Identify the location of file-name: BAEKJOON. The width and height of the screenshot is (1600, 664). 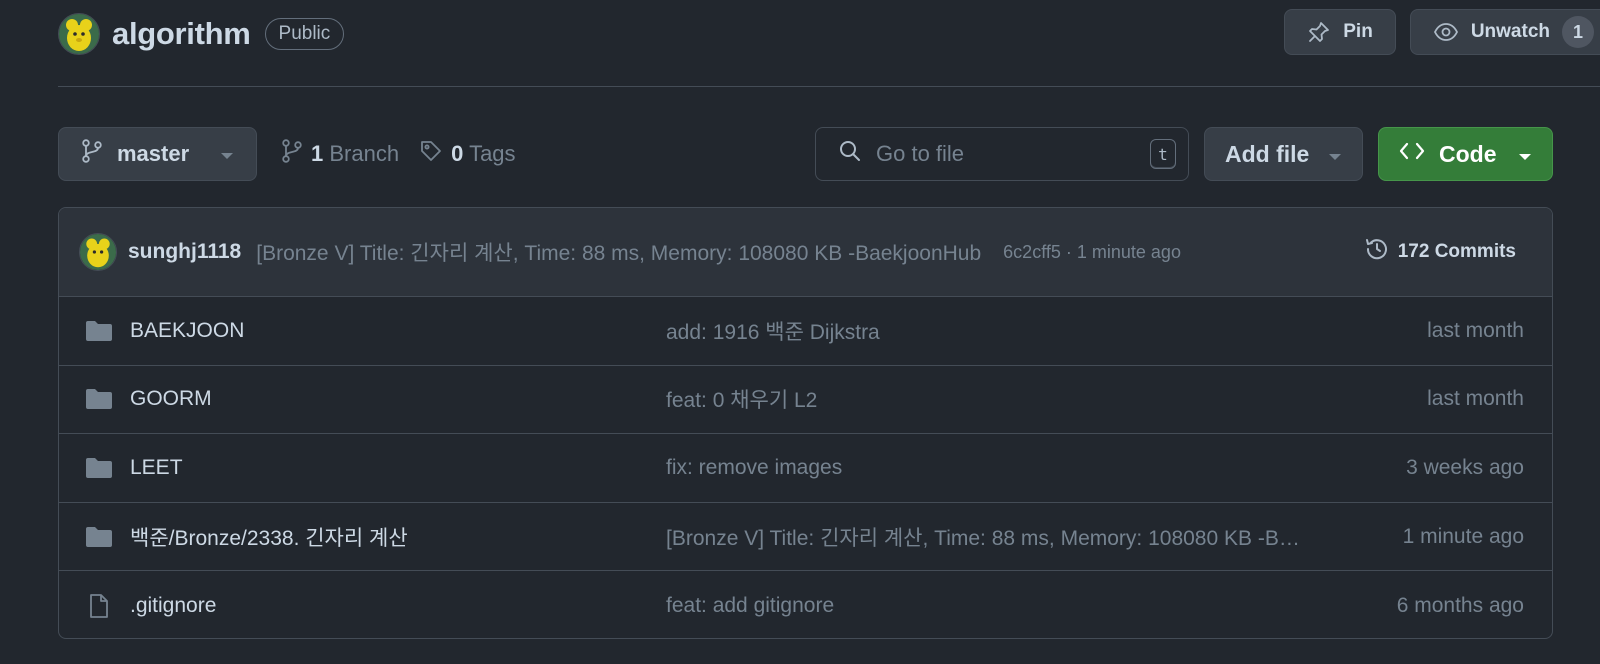
(398, 331).